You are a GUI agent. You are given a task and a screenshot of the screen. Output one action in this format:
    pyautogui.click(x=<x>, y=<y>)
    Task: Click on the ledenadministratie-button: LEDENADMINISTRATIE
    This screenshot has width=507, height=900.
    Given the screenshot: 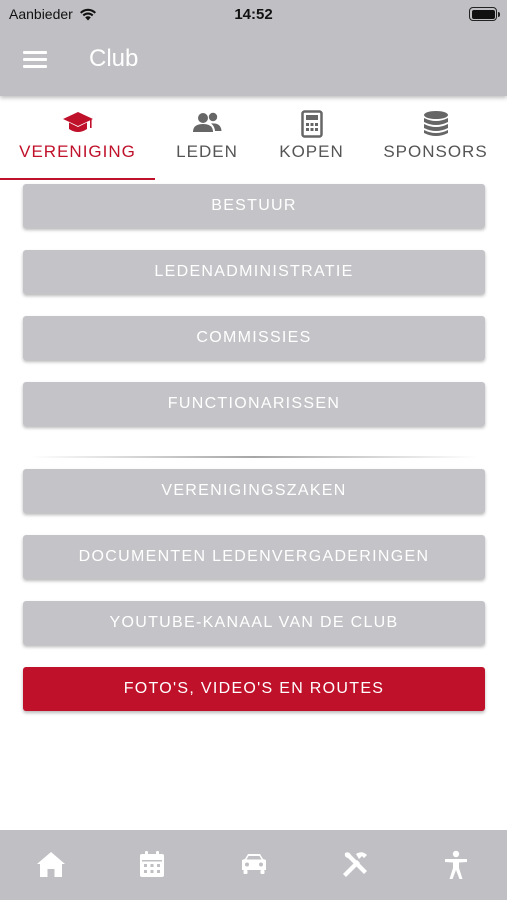 What is the action you would take?
    pyautogui.click(x=254, y=272)
    